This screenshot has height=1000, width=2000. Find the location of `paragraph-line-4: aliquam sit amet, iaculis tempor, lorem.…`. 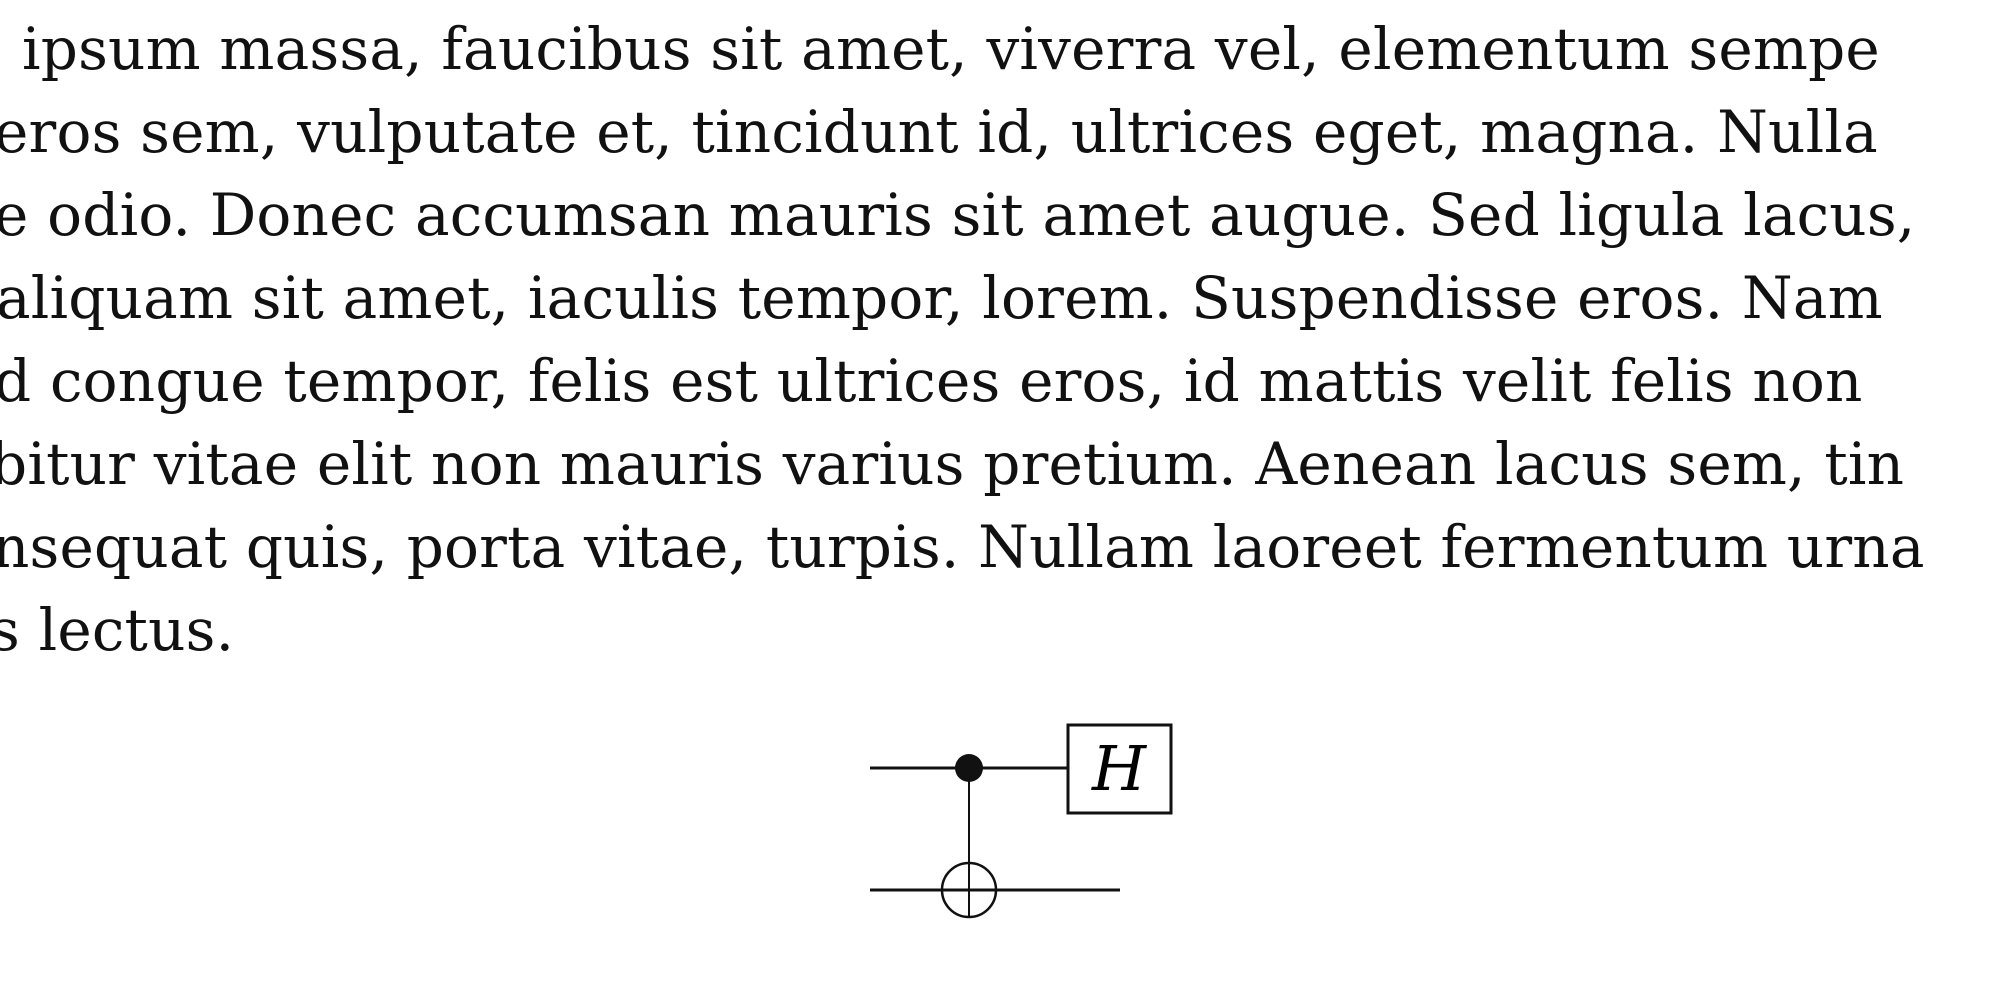

paragraph-line-4: aliquam sit amet, iaculis tempor, lorem.… is located at coordinates (941, 298).